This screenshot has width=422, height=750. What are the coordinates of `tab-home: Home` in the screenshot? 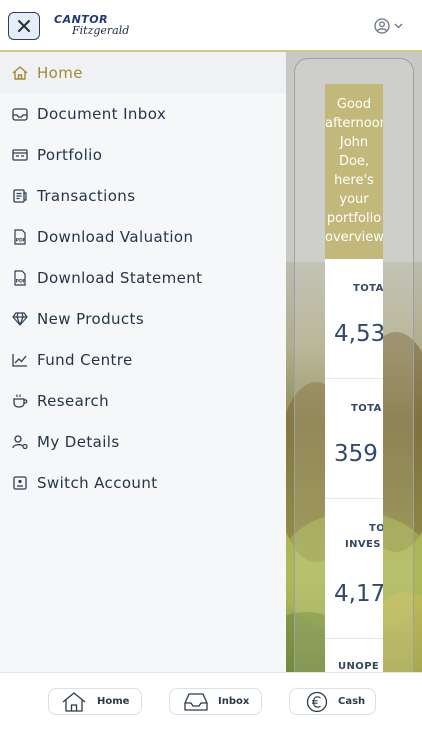 It's located at (95, 701).